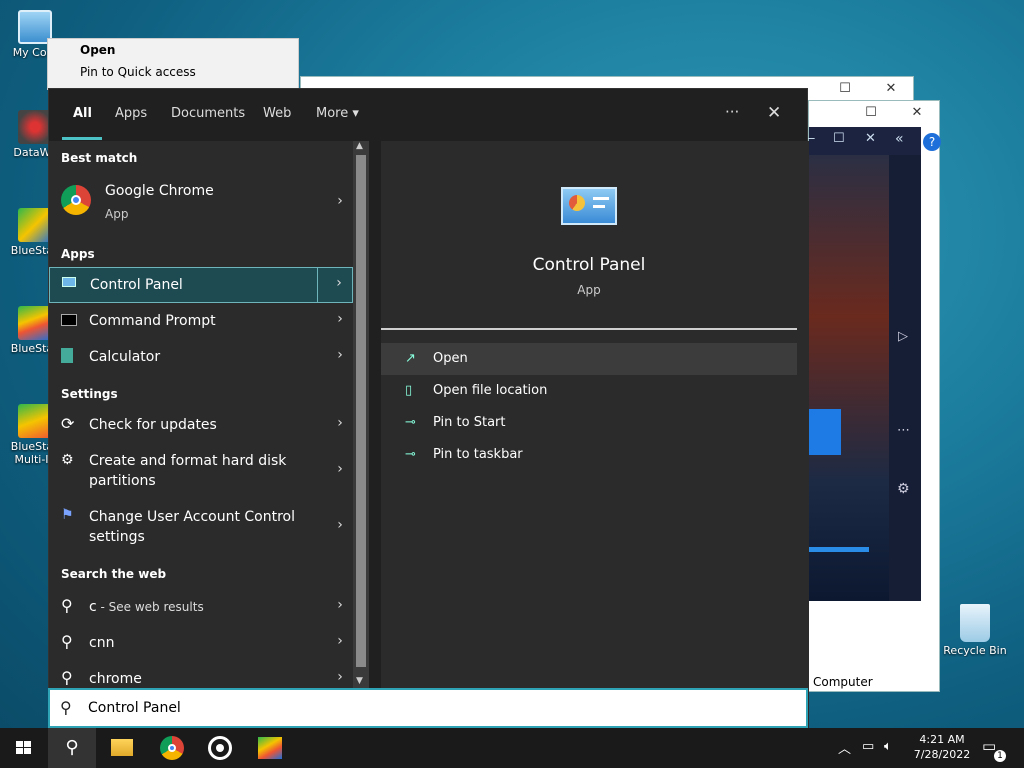  I want to click on clock-date: 7/28/2022, so click(942, 754).